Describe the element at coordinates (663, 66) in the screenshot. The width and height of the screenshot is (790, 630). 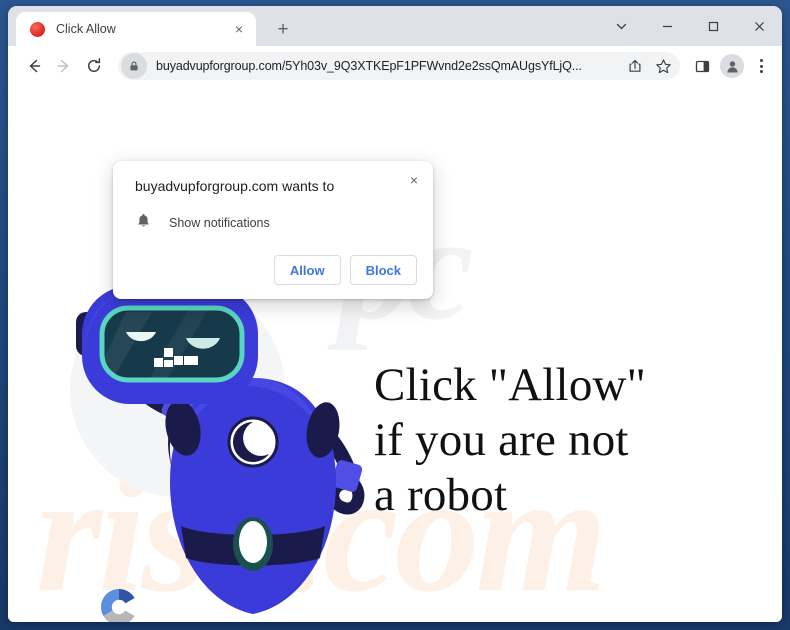
I see `star-icon` at that location.